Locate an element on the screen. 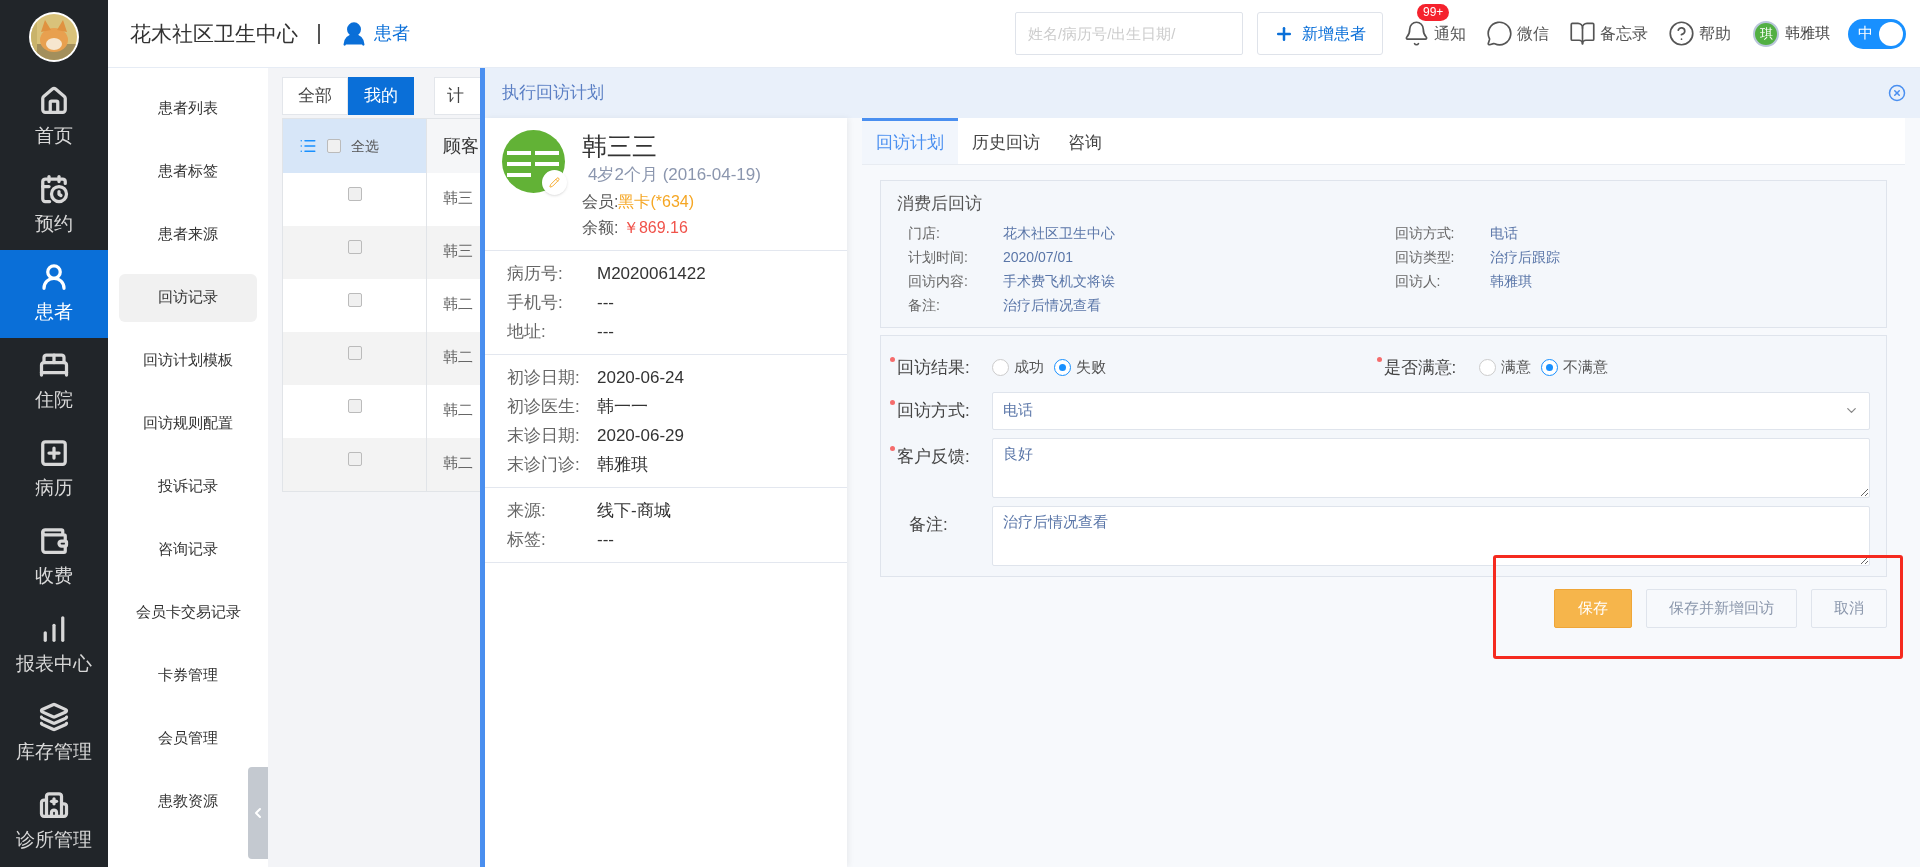 This screenshot has height=867, width=1920. book-icon is located at coordinates (1582, 33).